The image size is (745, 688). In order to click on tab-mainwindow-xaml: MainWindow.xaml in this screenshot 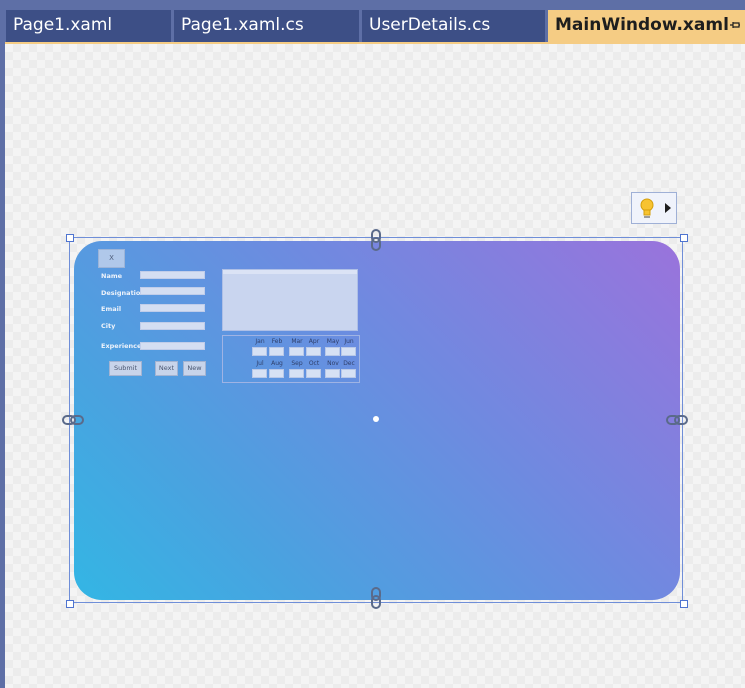, I will do `click(646, 26)`.